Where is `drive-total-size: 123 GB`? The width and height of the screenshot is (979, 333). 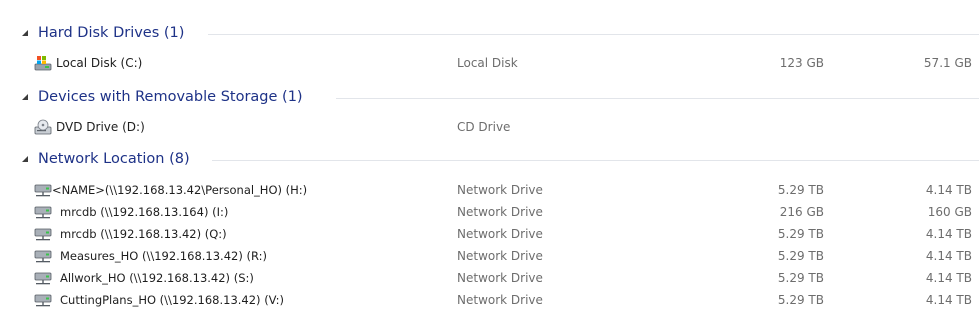
drive-total-size: 123 GB is located at coordinates (801, 63).